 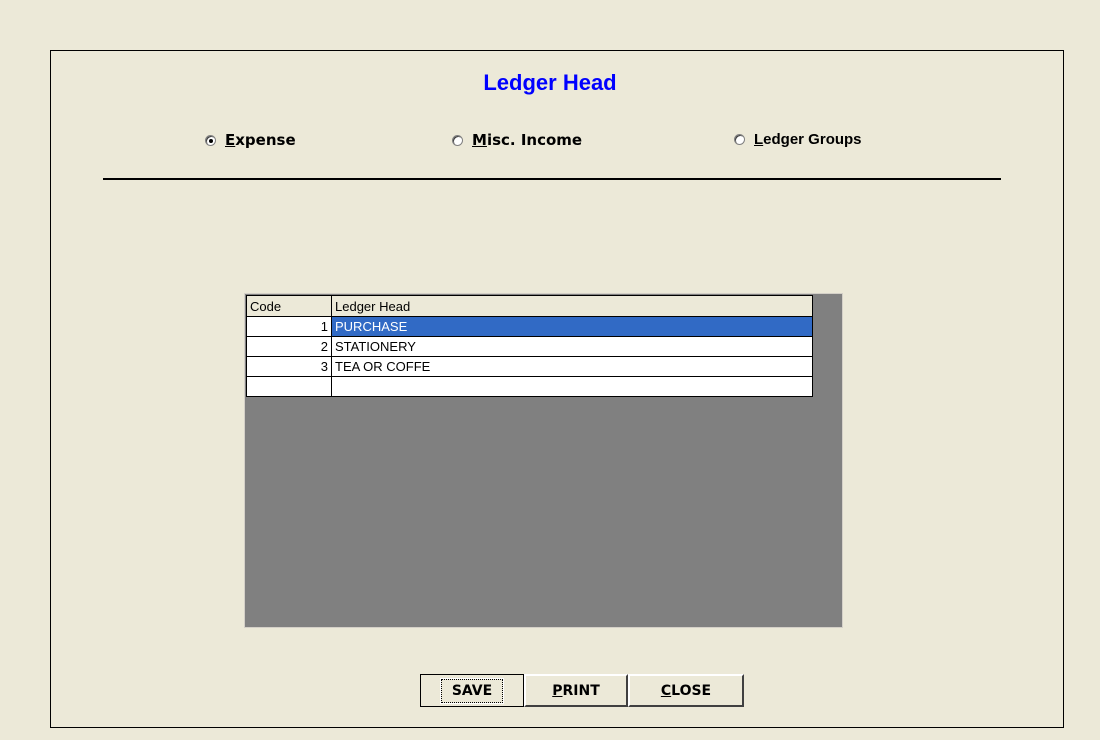 I want to click on close-button: CLOSE, so click(x=686, y=690).